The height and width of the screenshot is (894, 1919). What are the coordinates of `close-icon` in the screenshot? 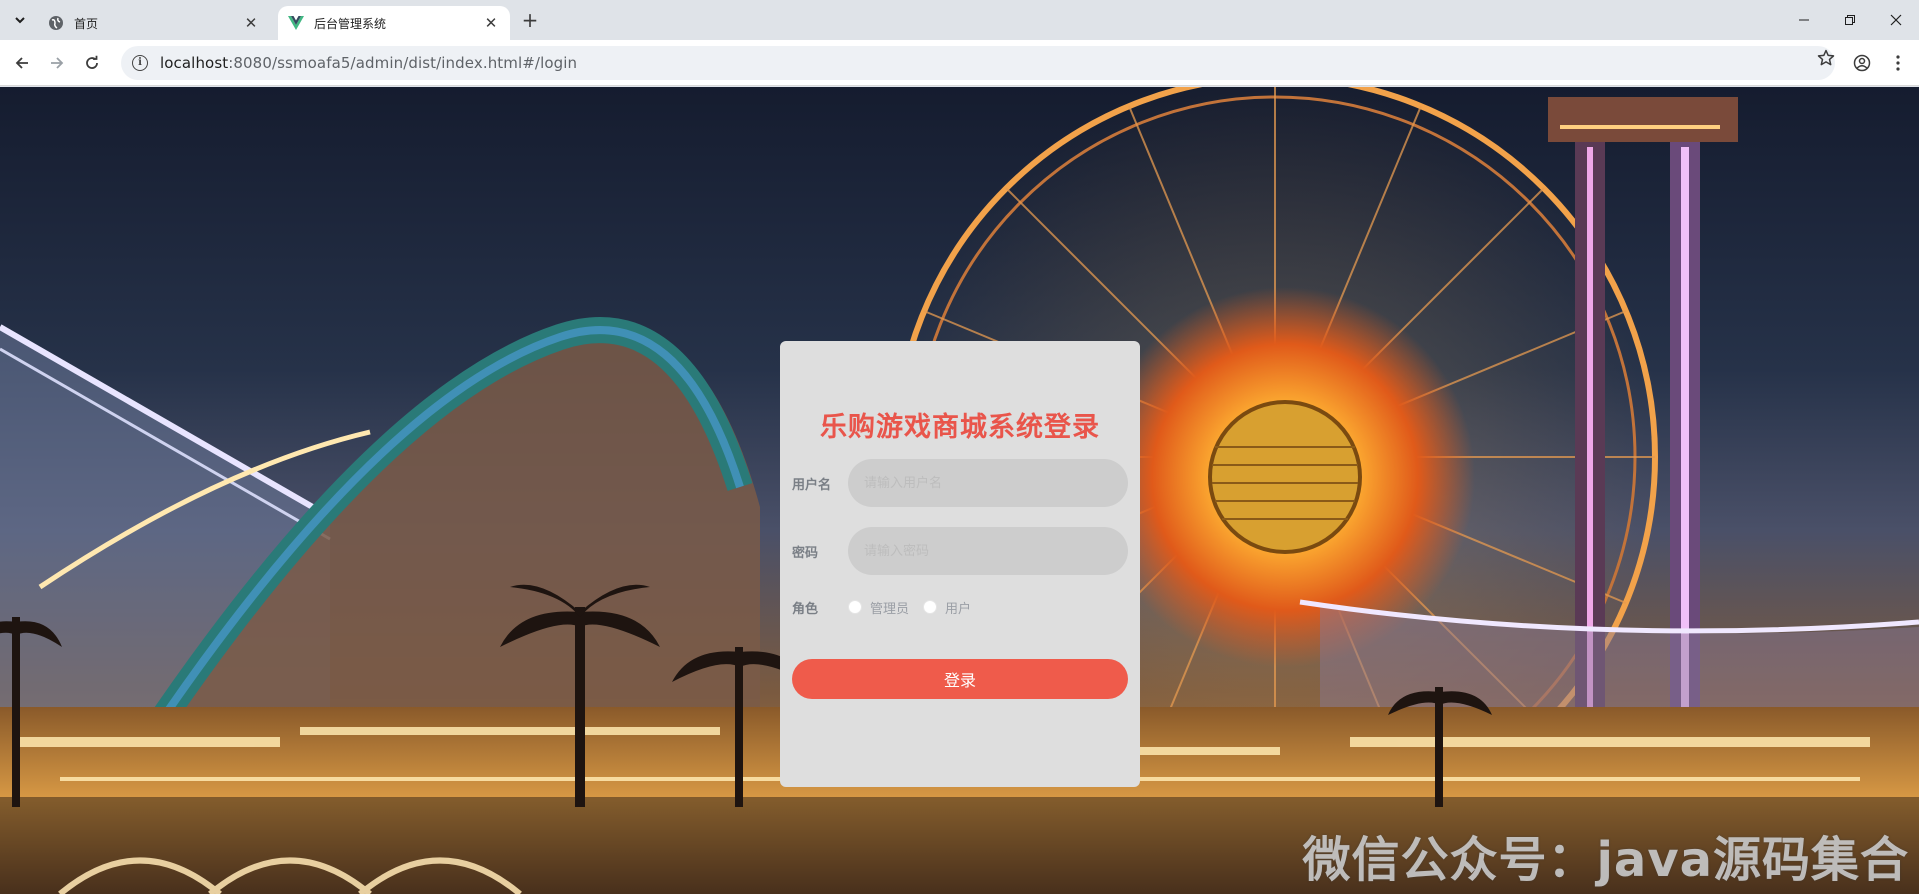 It's located at (1896, 20).